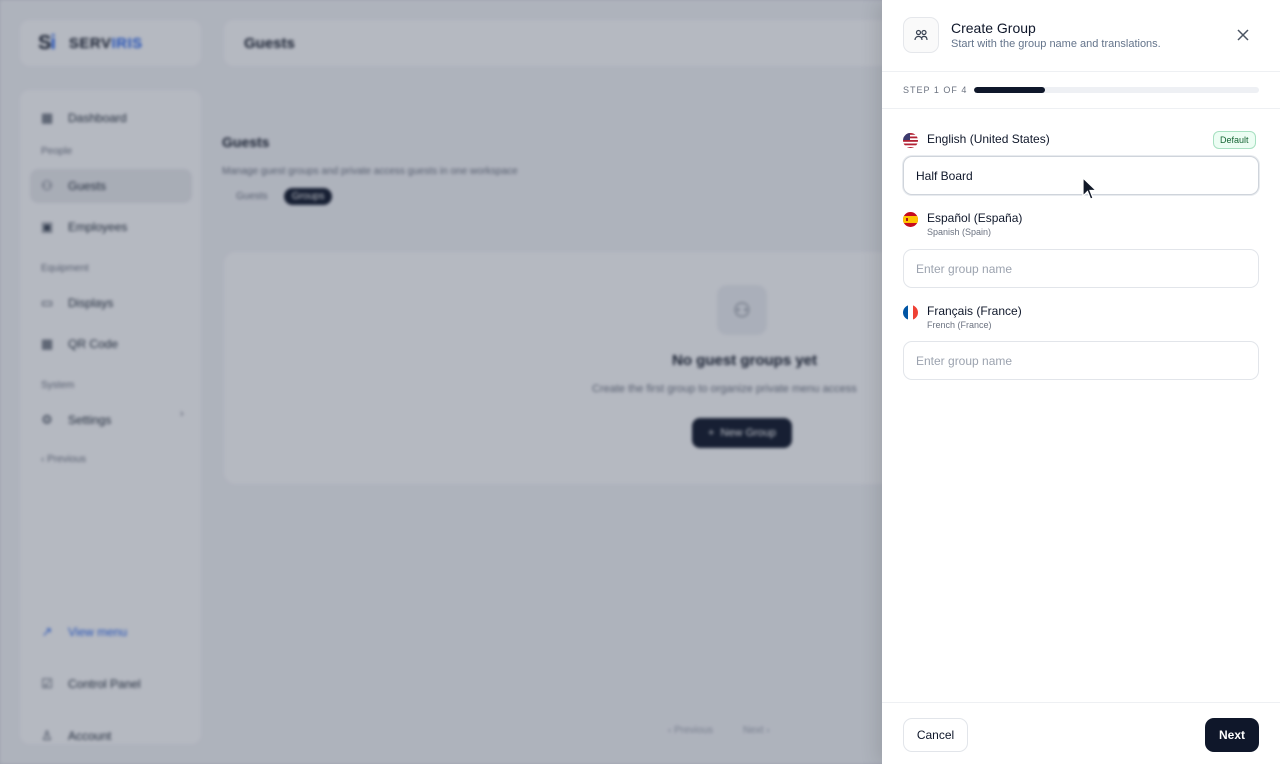 The width and height of the screenshot is (1280, 764). Describe the element at coordinates (935, 735) in the screenshot. I see `cancel-button: Cancel` at that location.